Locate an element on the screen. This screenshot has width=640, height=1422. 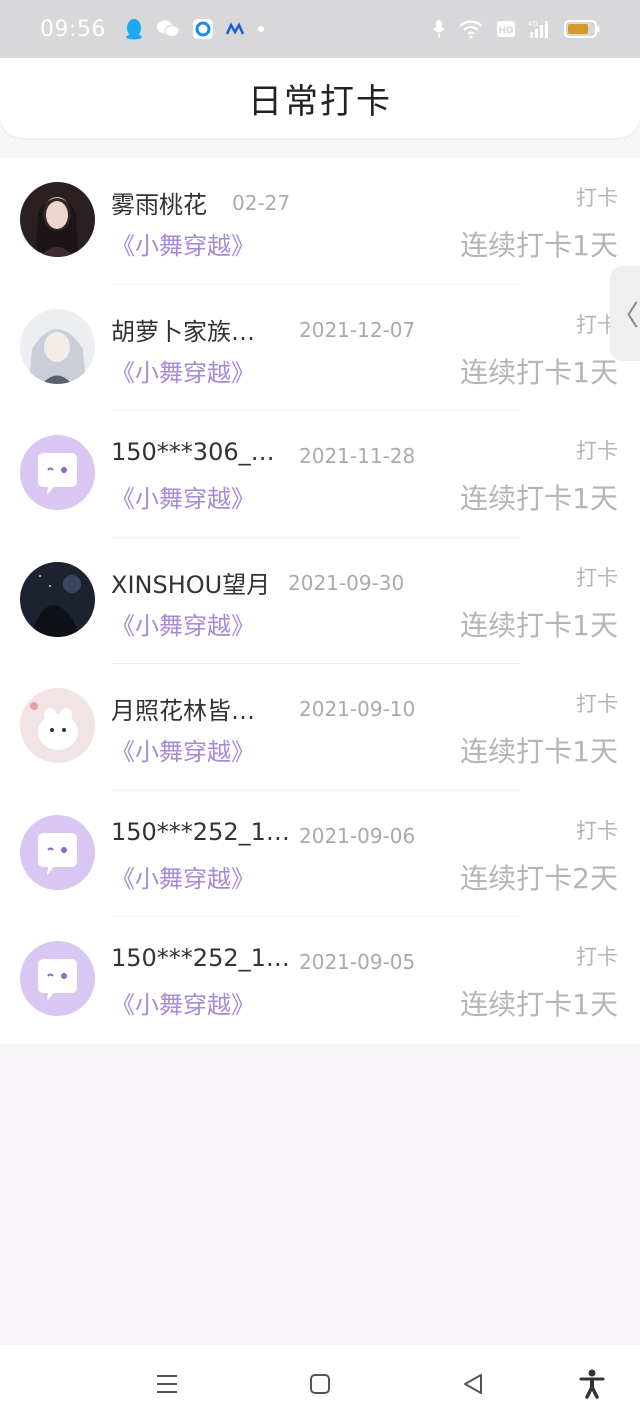
status-time: 09:56 is located at coordinates (73, 29).